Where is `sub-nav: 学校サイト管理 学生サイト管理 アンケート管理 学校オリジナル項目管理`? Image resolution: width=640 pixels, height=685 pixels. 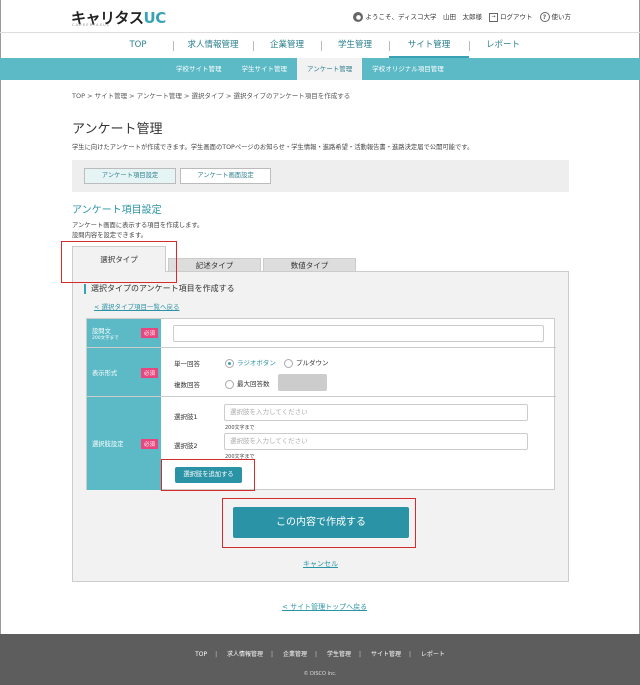 sub-nav: 学校サイト管理 学生サイト管理 アンケート管理 学校オリジナル項目管理 is located at coordinates (320, 69).